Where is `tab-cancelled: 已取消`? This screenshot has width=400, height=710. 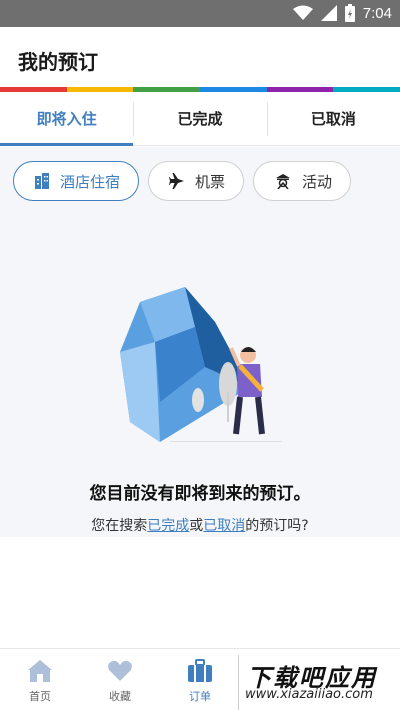 tab-cancelled: 已取消 is located at coordinates (333, 118).